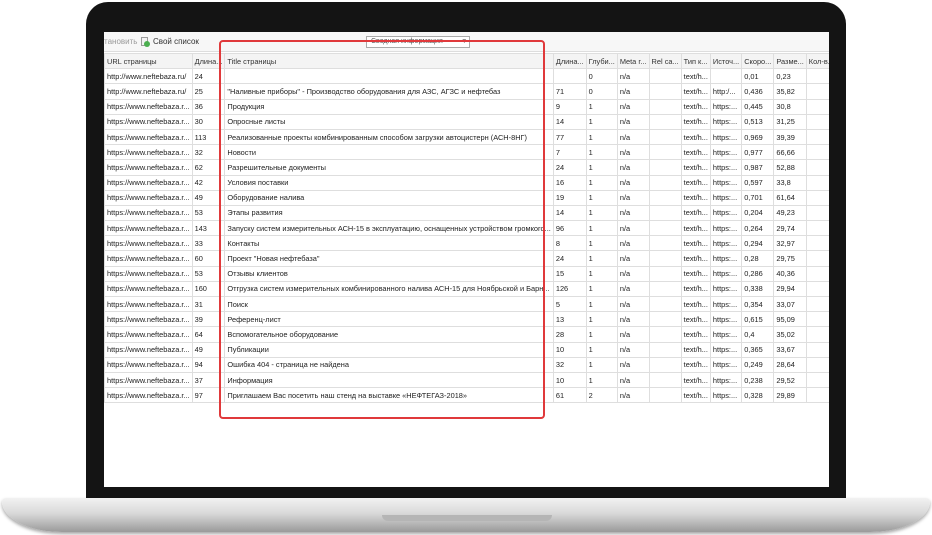 The height and width of the screenshot is (535, 932). What do you see at coordinates (389, 273) in the screenshot?
I see `table-cell: Отзывы клиентов` at bounding box center [389, 273].